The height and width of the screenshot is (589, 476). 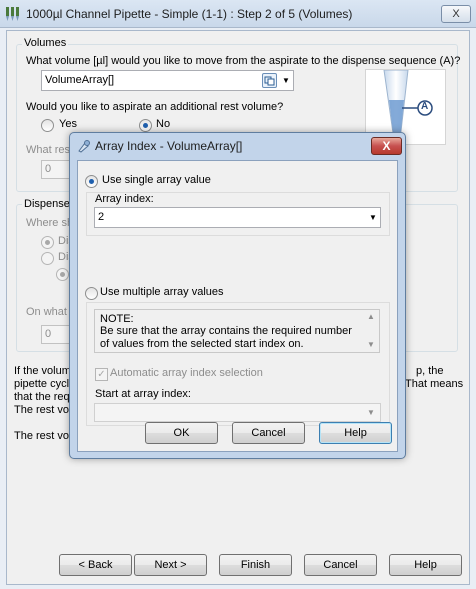 What do you see at coordinates (371, 331) in the screenshot?
I see `note-scrollbar: ▲ ▼` at bounding box center [371, 331].